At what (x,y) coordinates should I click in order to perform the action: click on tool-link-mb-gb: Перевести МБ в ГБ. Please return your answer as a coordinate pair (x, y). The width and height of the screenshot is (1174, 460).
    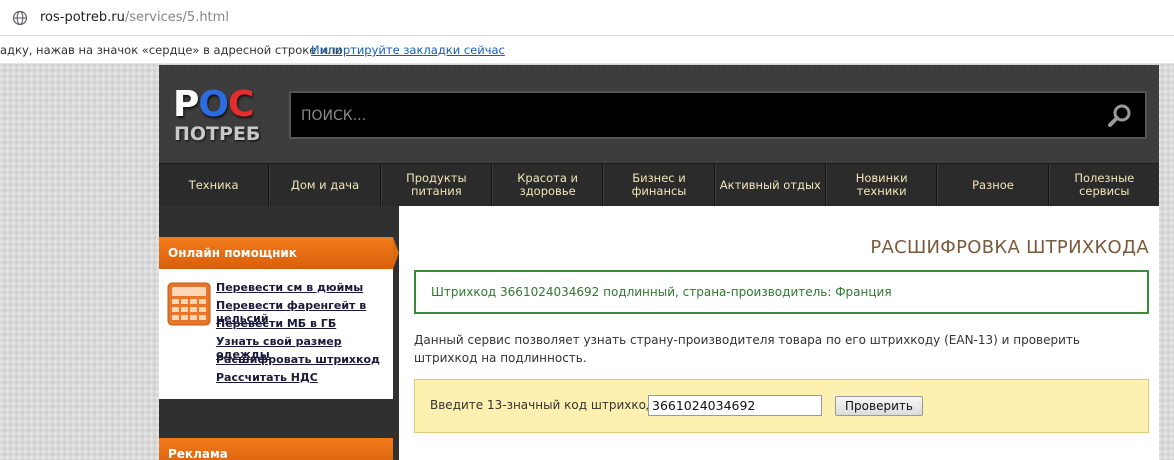
    Looking at the image, I should click on (276, 323).